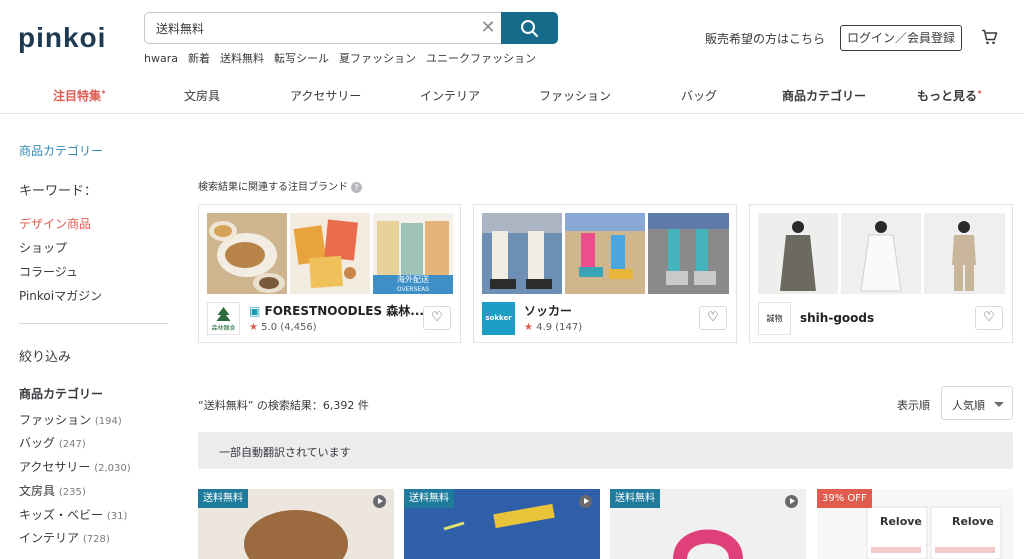 This screenshot has width=1024, height=559. I want to click on brand-photo: 海外配送 OVERSEAS, so click(413, 253).